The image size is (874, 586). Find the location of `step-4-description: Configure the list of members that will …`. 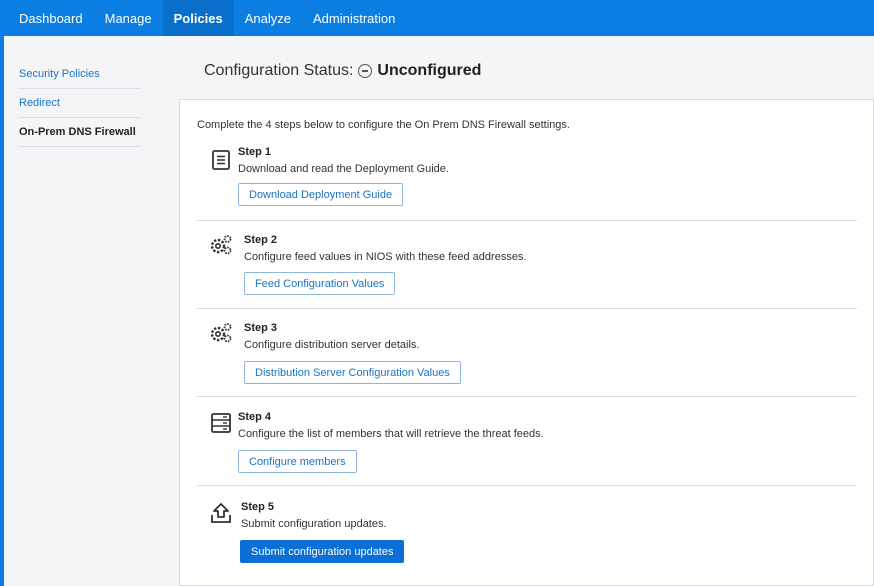

step-4-description: Configure the list of members that will … is located at coordinates (391, 434).